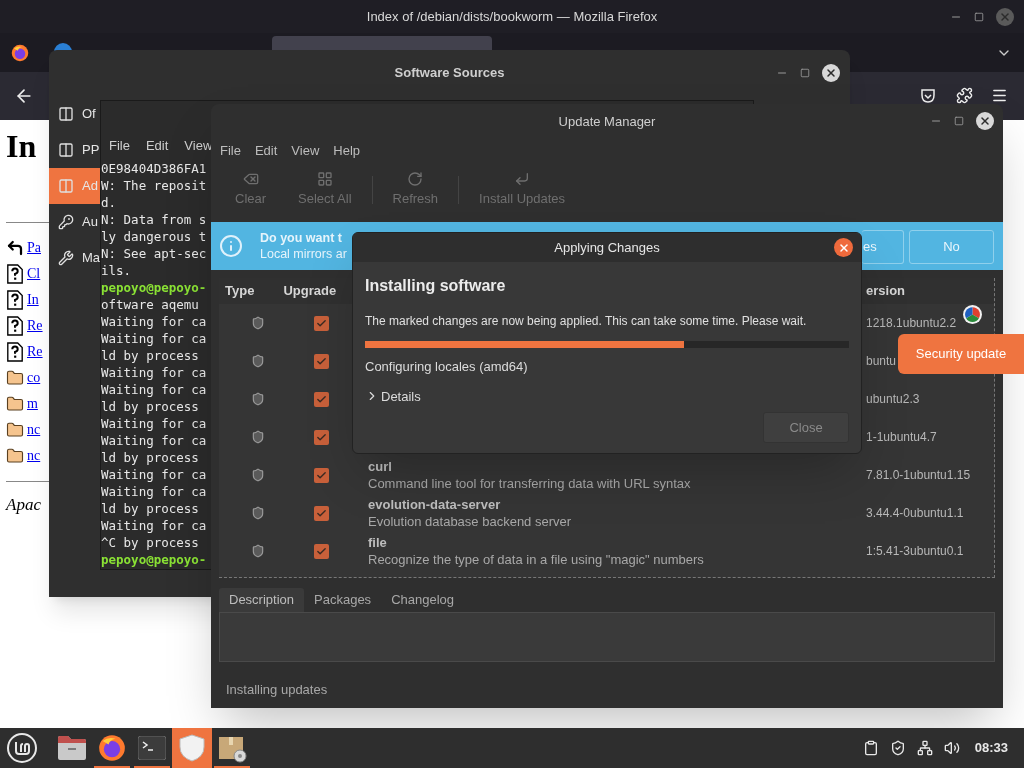  Describe the element at coordinates (74, 114) in the screenshot. I see `sidebar-item: Of` at that location.